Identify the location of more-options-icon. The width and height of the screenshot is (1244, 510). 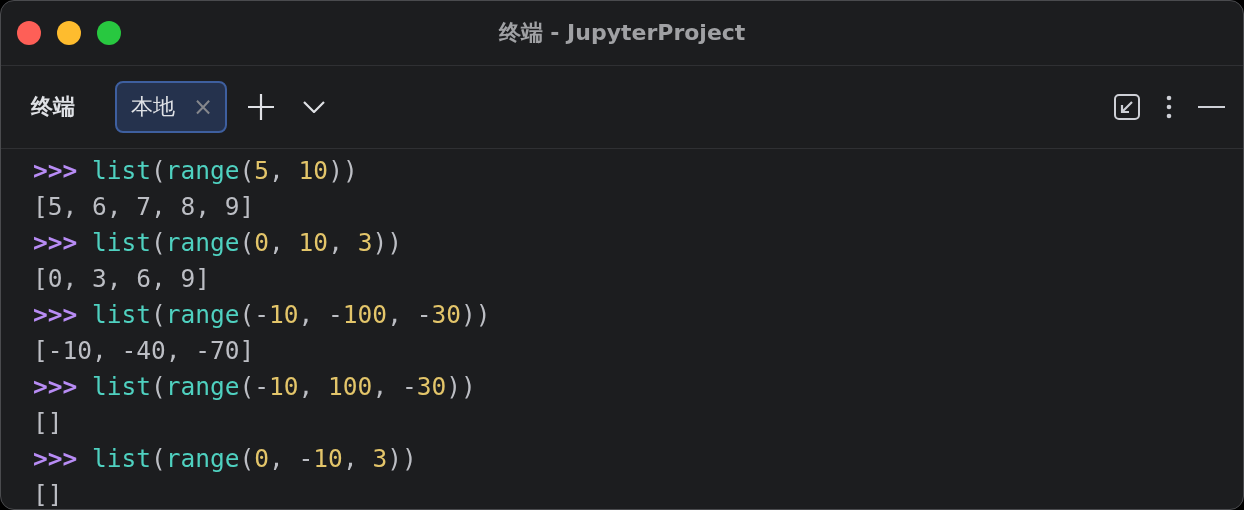
(1169, 107).